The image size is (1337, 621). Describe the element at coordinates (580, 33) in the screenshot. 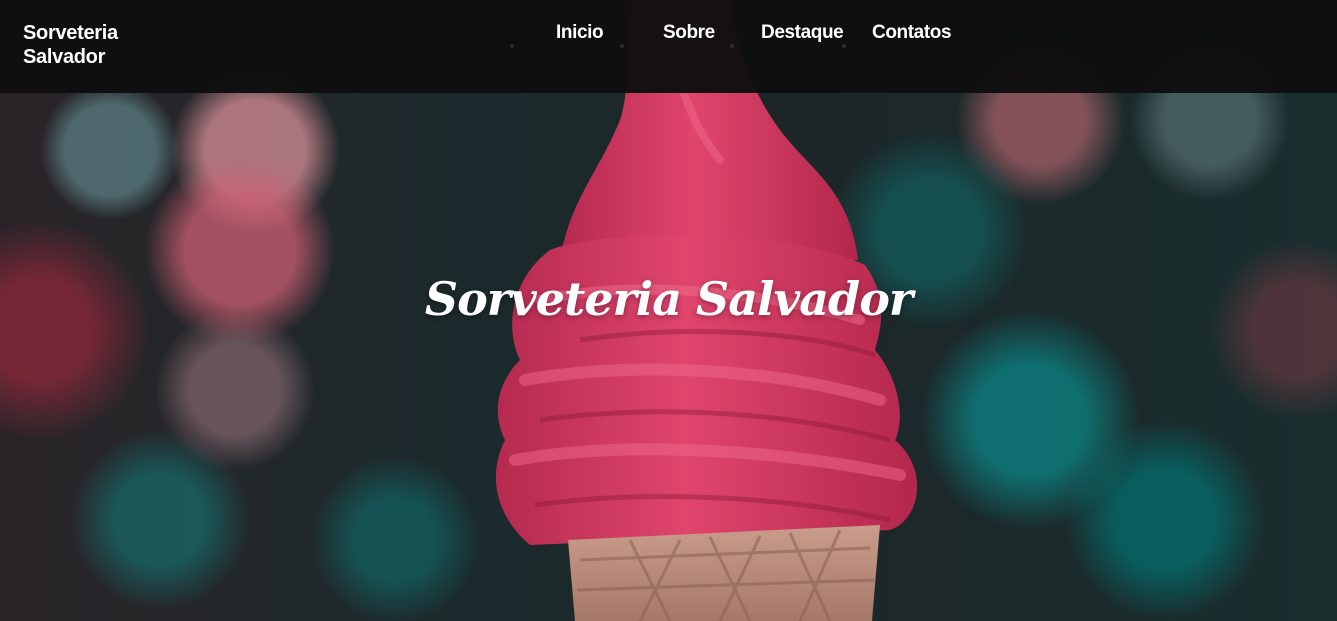

I see `nav-item-inicio: Inicio` at that location.